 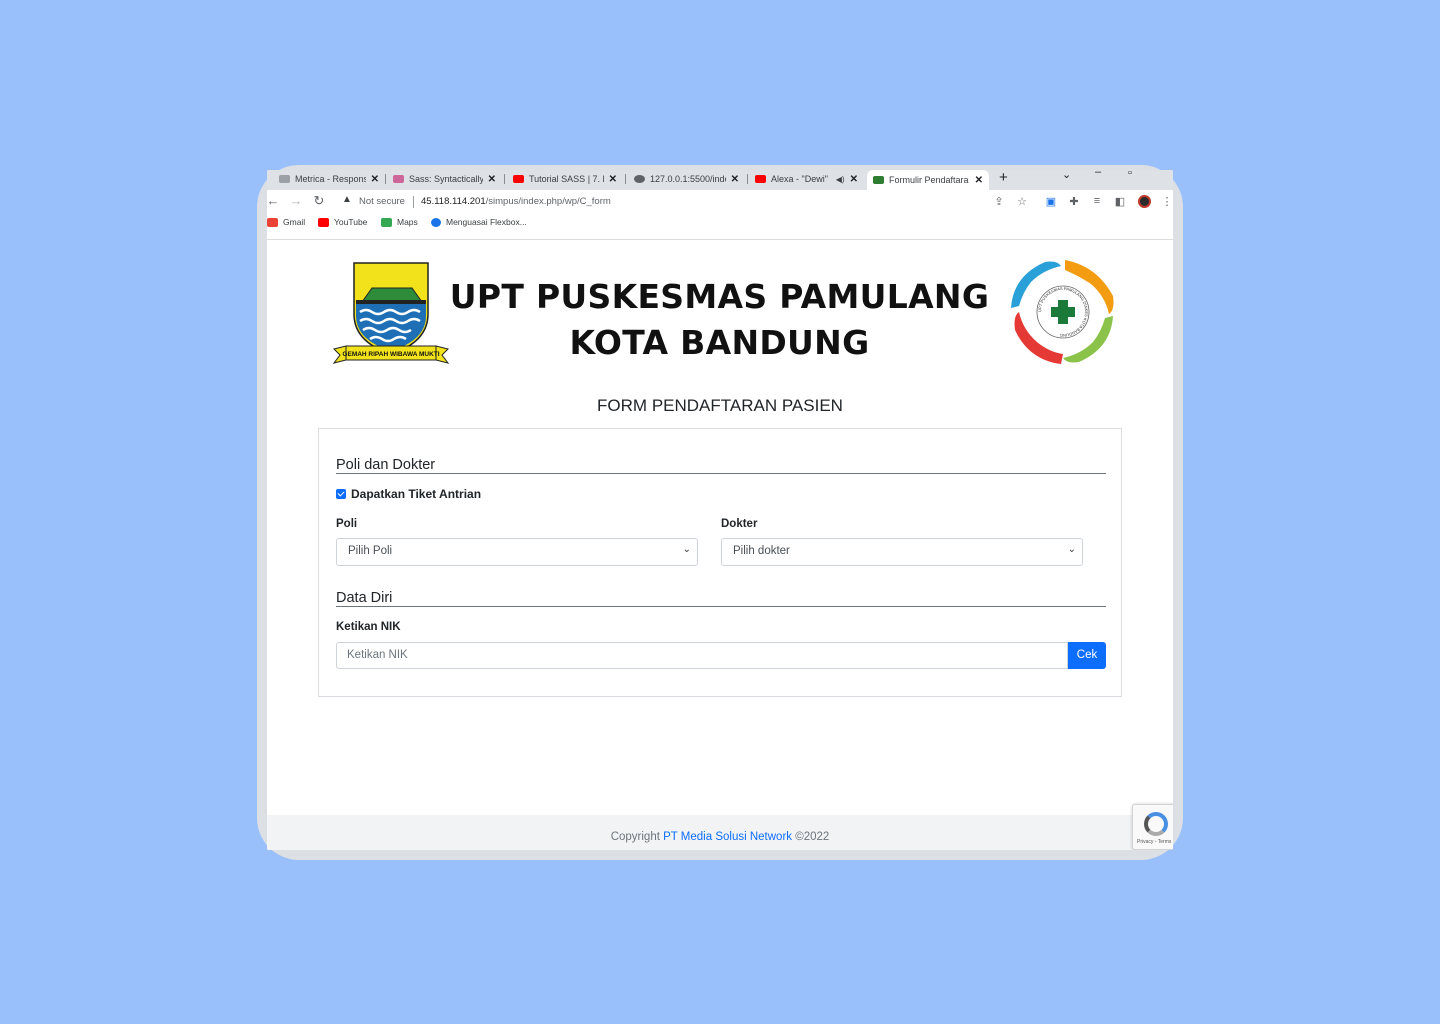 I want to click on tab-title: 127.0.0.1:5500/inde, so click(x=688, y=179).